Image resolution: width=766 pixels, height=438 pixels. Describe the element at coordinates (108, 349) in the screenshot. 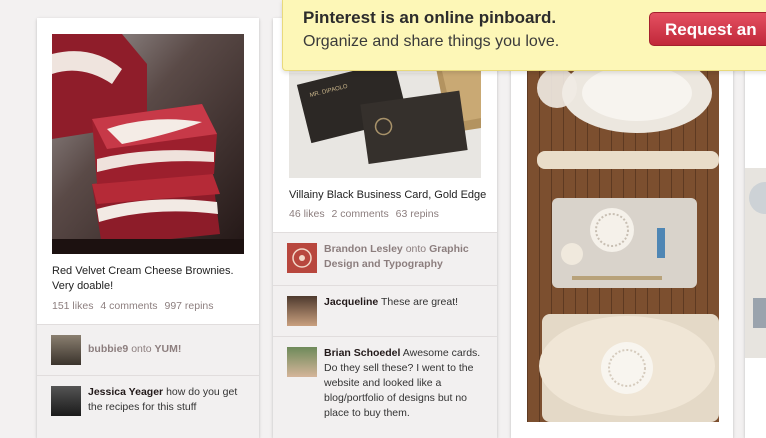

I see `activity-username: bubbie9` at that location.